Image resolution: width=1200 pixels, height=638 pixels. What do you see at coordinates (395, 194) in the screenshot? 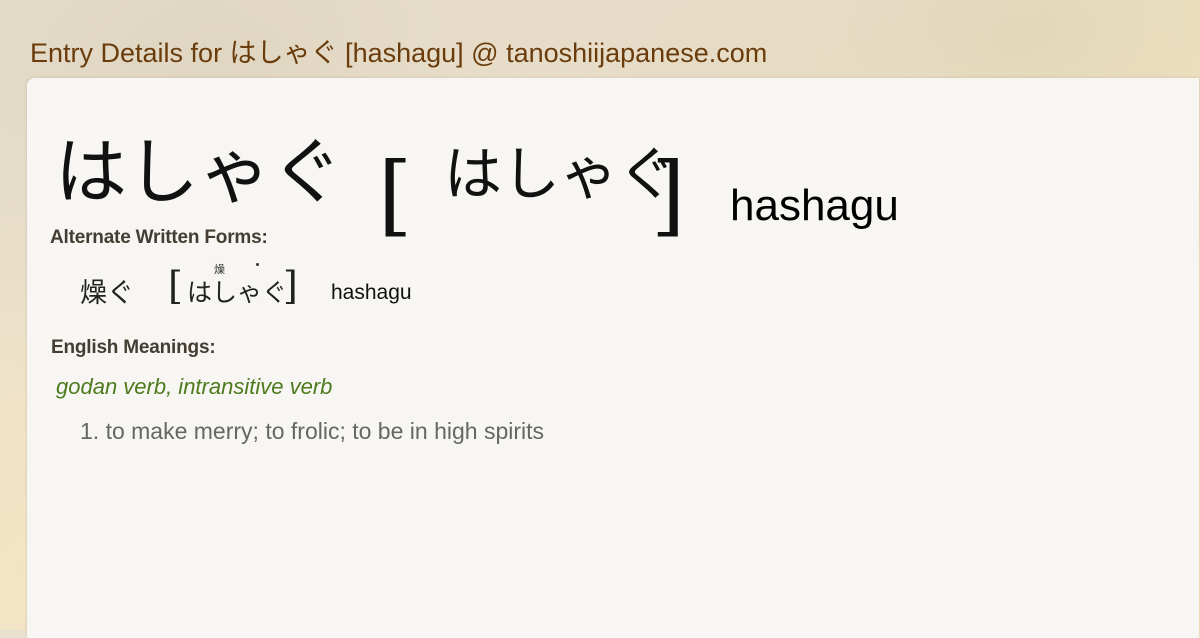
I see `entry-bracket-open: [` at bounding box center [395, 194].